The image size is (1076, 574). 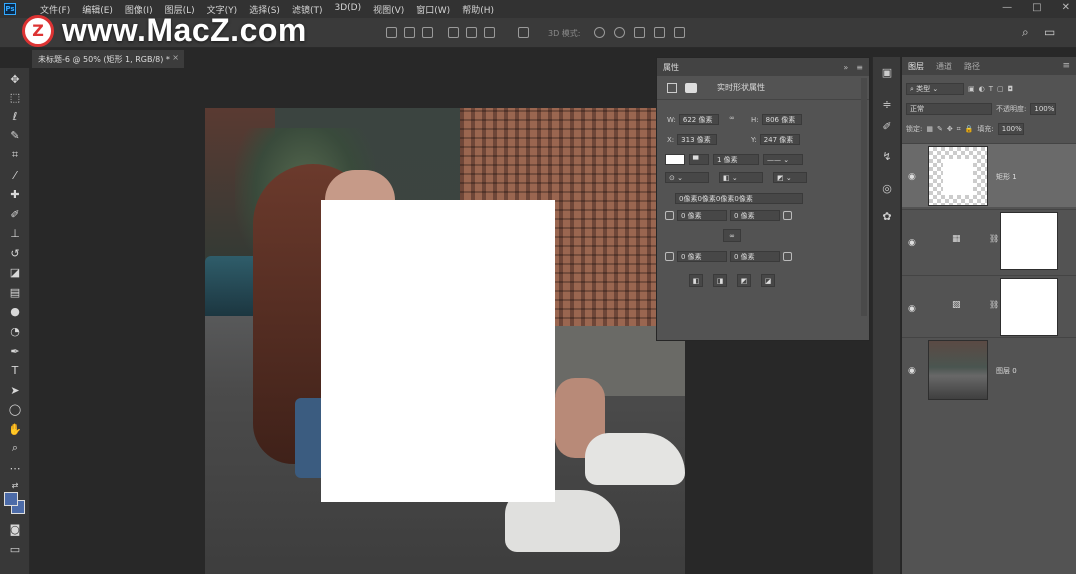 I want to click on opacity-field: 100%, so click(x=1043, y=109).